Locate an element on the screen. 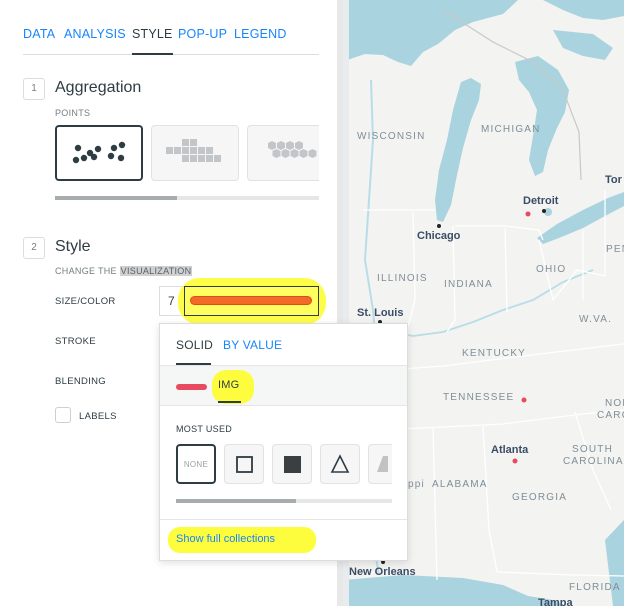  size-color-label: SIZE/COLOR is located at coordinates (85, 301).